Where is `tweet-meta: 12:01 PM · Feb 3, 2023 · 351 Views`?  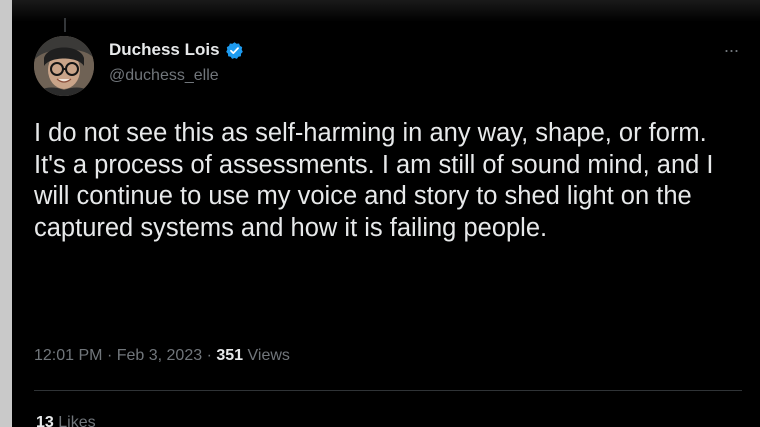 tweet-meta: 12:01 PM · Feb 3, 2023 · 351 Views is located at coordinates (162, 356).